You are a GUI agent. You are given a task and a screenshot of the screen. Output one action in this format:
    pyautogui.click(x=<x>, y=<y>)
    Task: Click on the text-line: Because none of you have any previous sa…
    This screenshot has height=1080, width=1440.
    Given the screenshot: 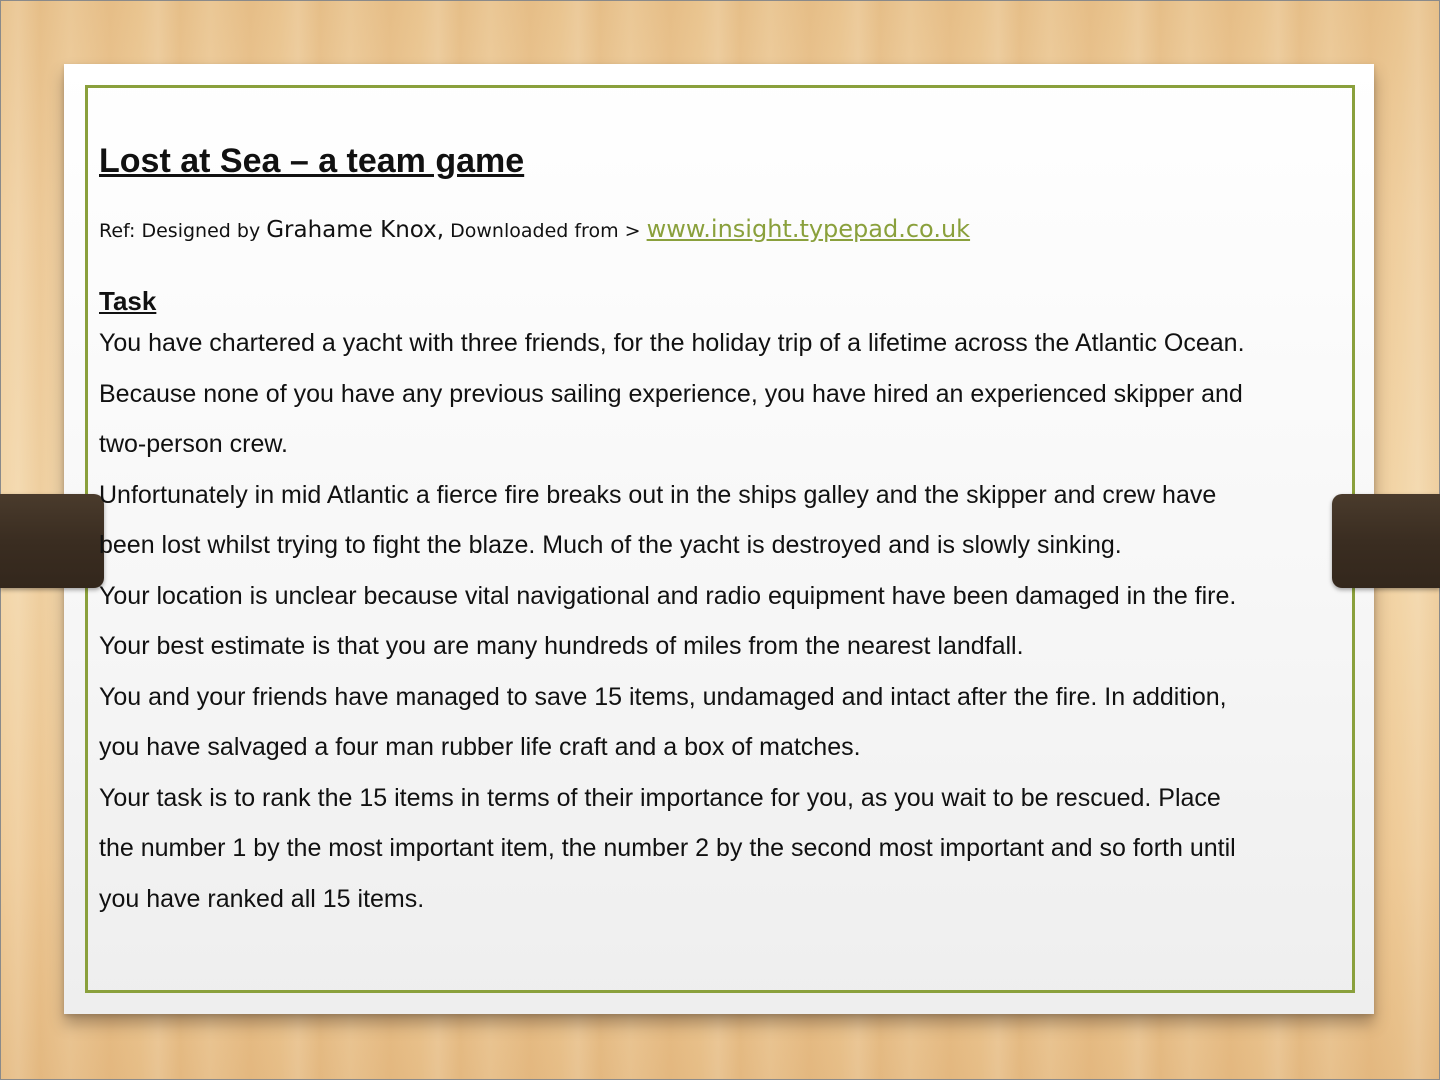 What is the action you would take?
    pyautogui.click(x=671, y=393)
    